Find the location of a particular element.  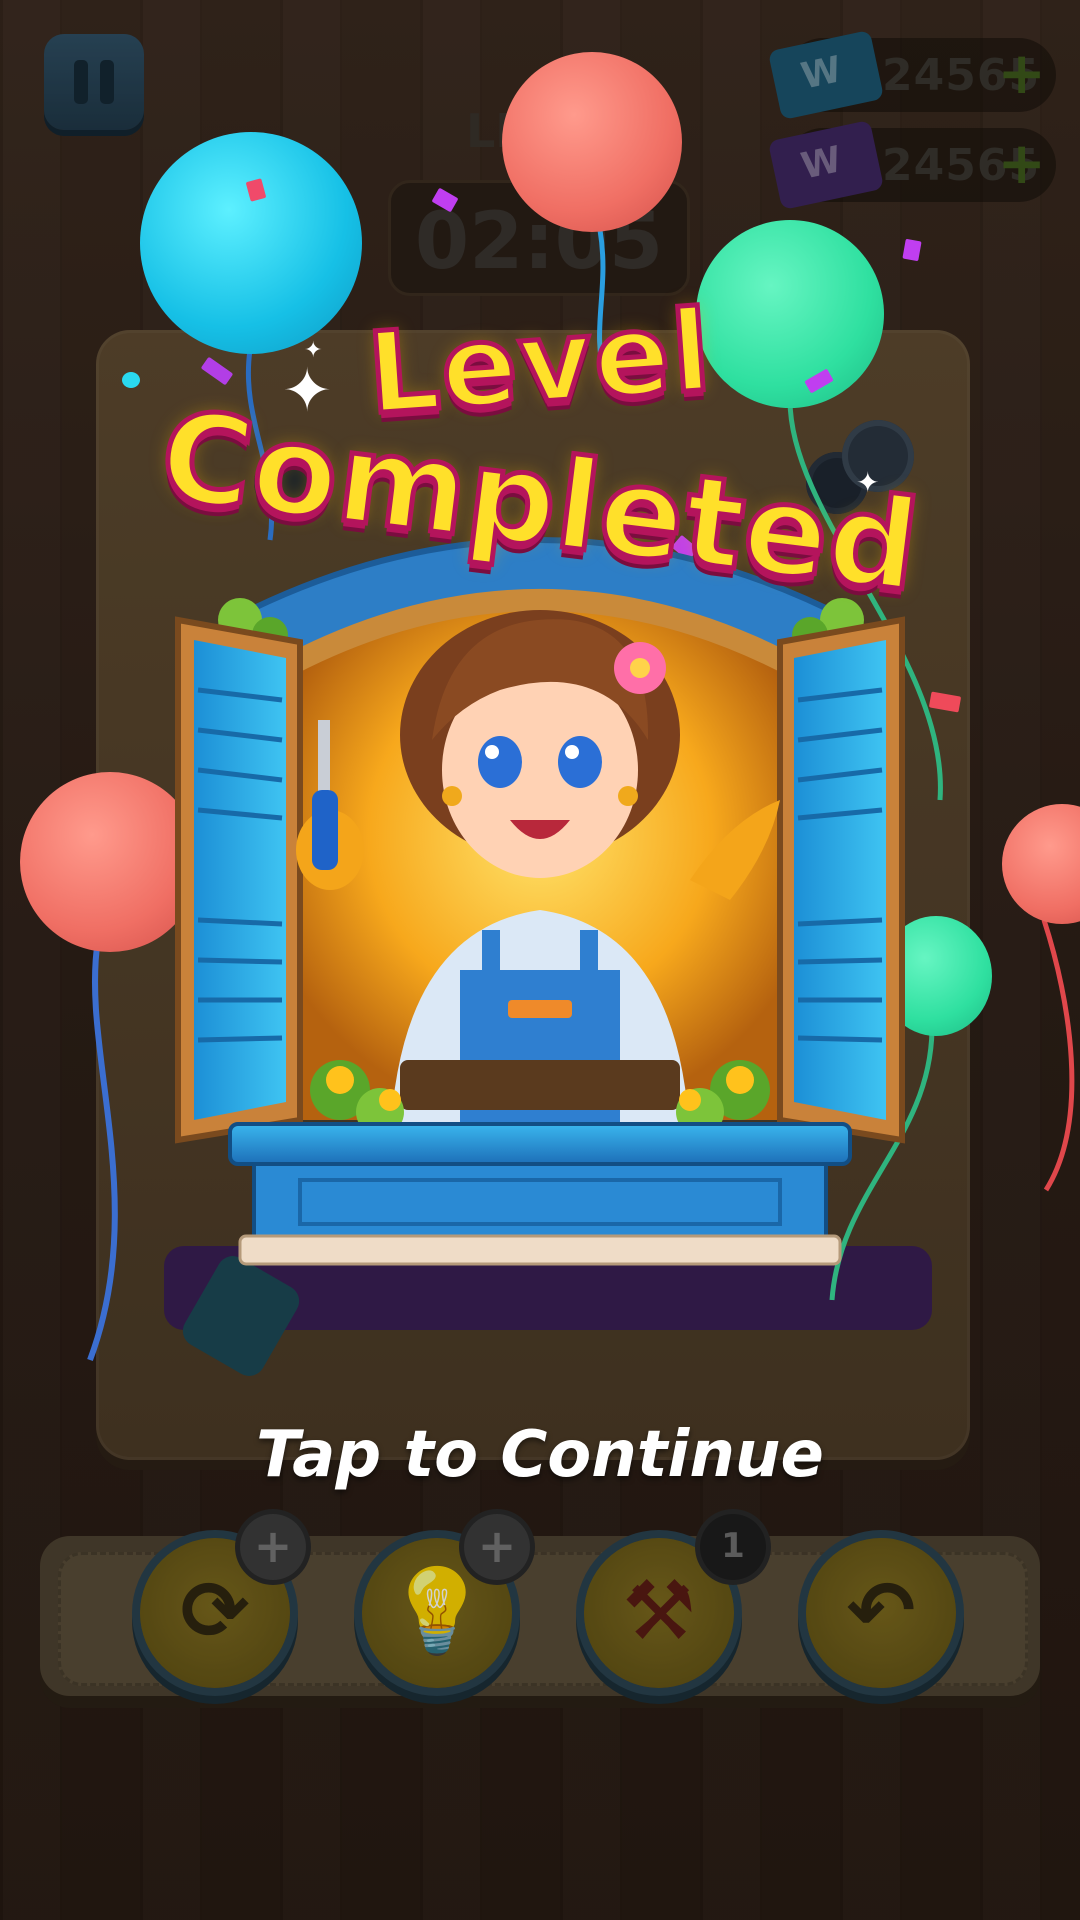

confetti is located at coordinates (912, 250).